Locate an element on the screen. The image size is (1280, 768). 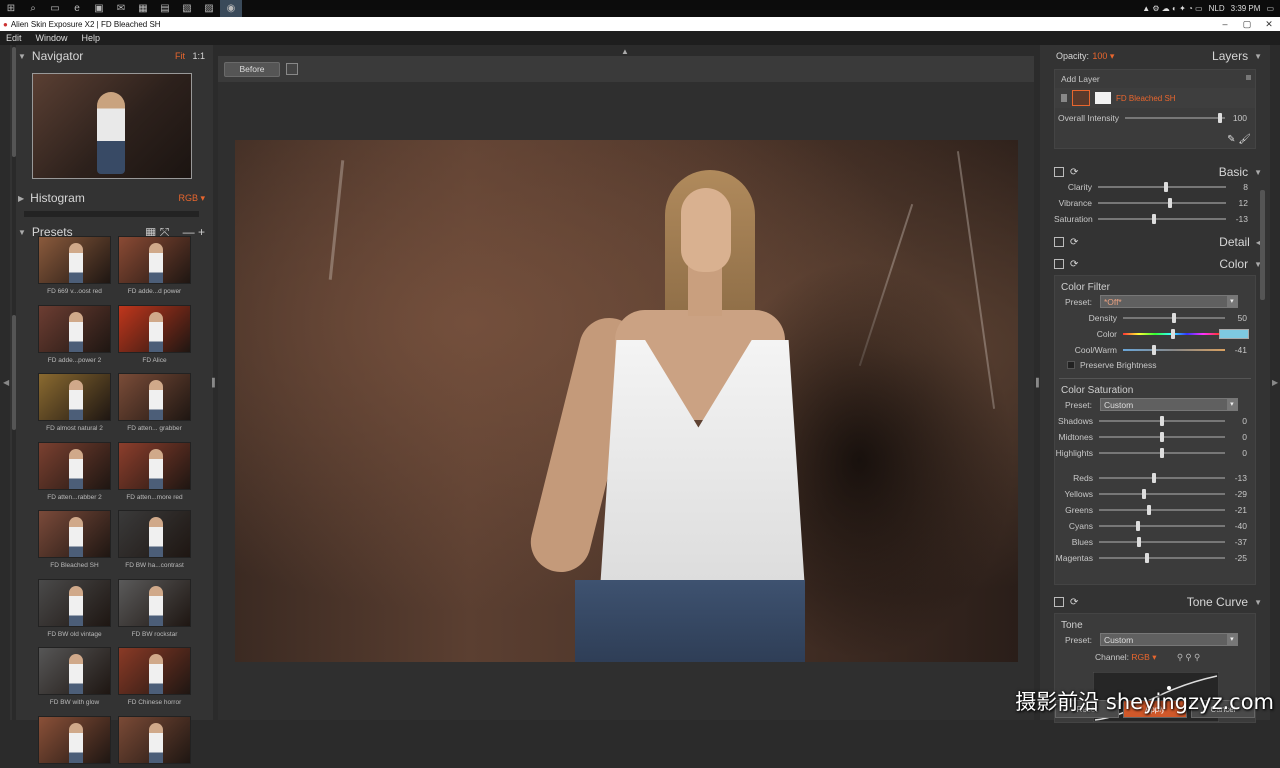
slider-row: Shadows0 is located at coordinates (1155, 421).